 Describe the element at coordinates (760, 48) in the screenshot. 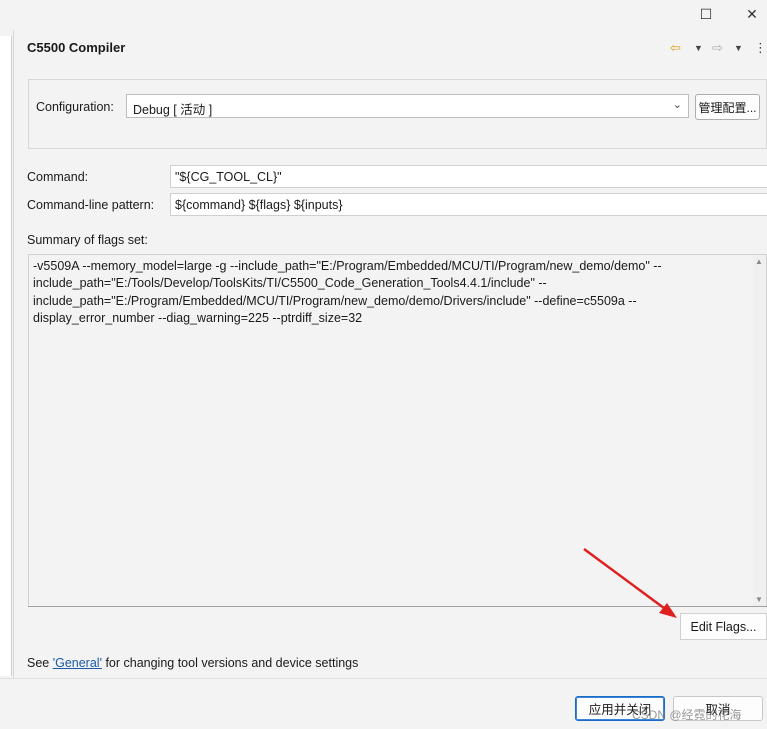

I see `view-menu-icon: ⋮` at that location.